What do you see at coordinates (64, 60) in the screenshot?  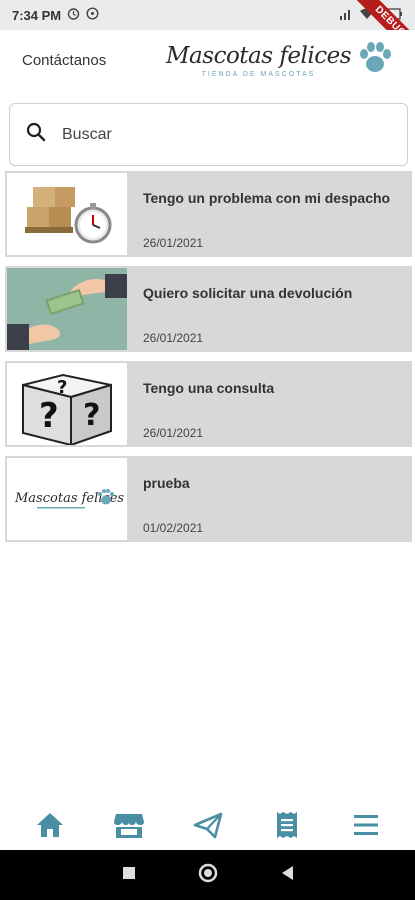 I see `page-title: Contáctanos` at bounding box center [64, 60].